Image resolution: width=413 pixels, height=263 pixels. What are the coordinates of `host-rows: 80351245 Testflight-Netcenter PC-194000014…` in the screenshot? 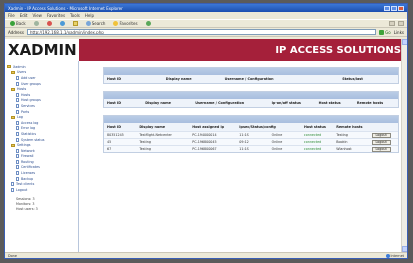 It's located at (251, 141).